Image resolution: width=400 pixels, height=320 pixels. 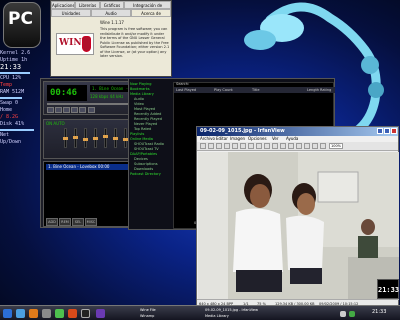 What do you see at coordinates (170, 316) in the screenshot?
I see `task-winamp: Winamp` at bounding box center [170, 316].